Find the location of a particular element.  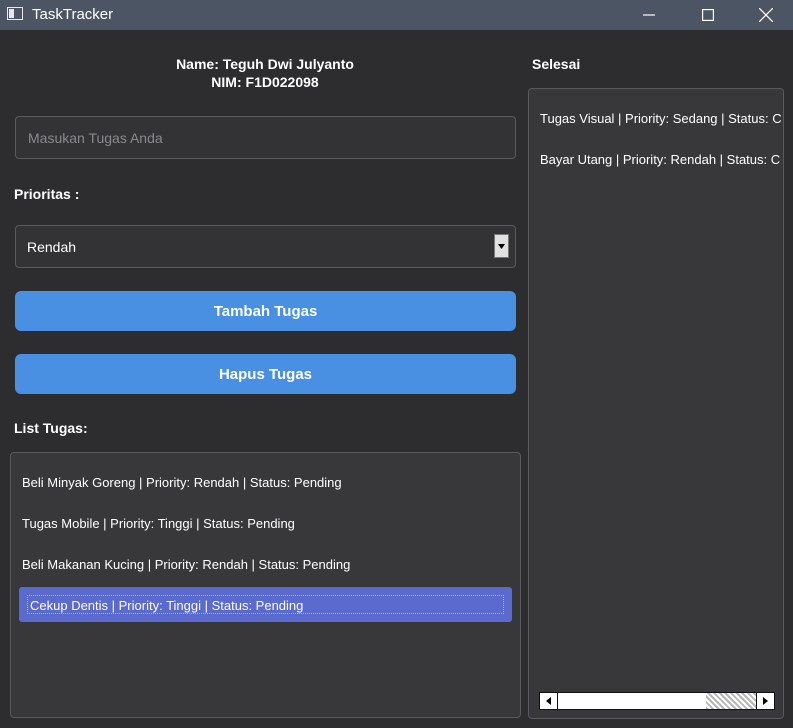

scroll-left-button is located at coordinates (549, 701).